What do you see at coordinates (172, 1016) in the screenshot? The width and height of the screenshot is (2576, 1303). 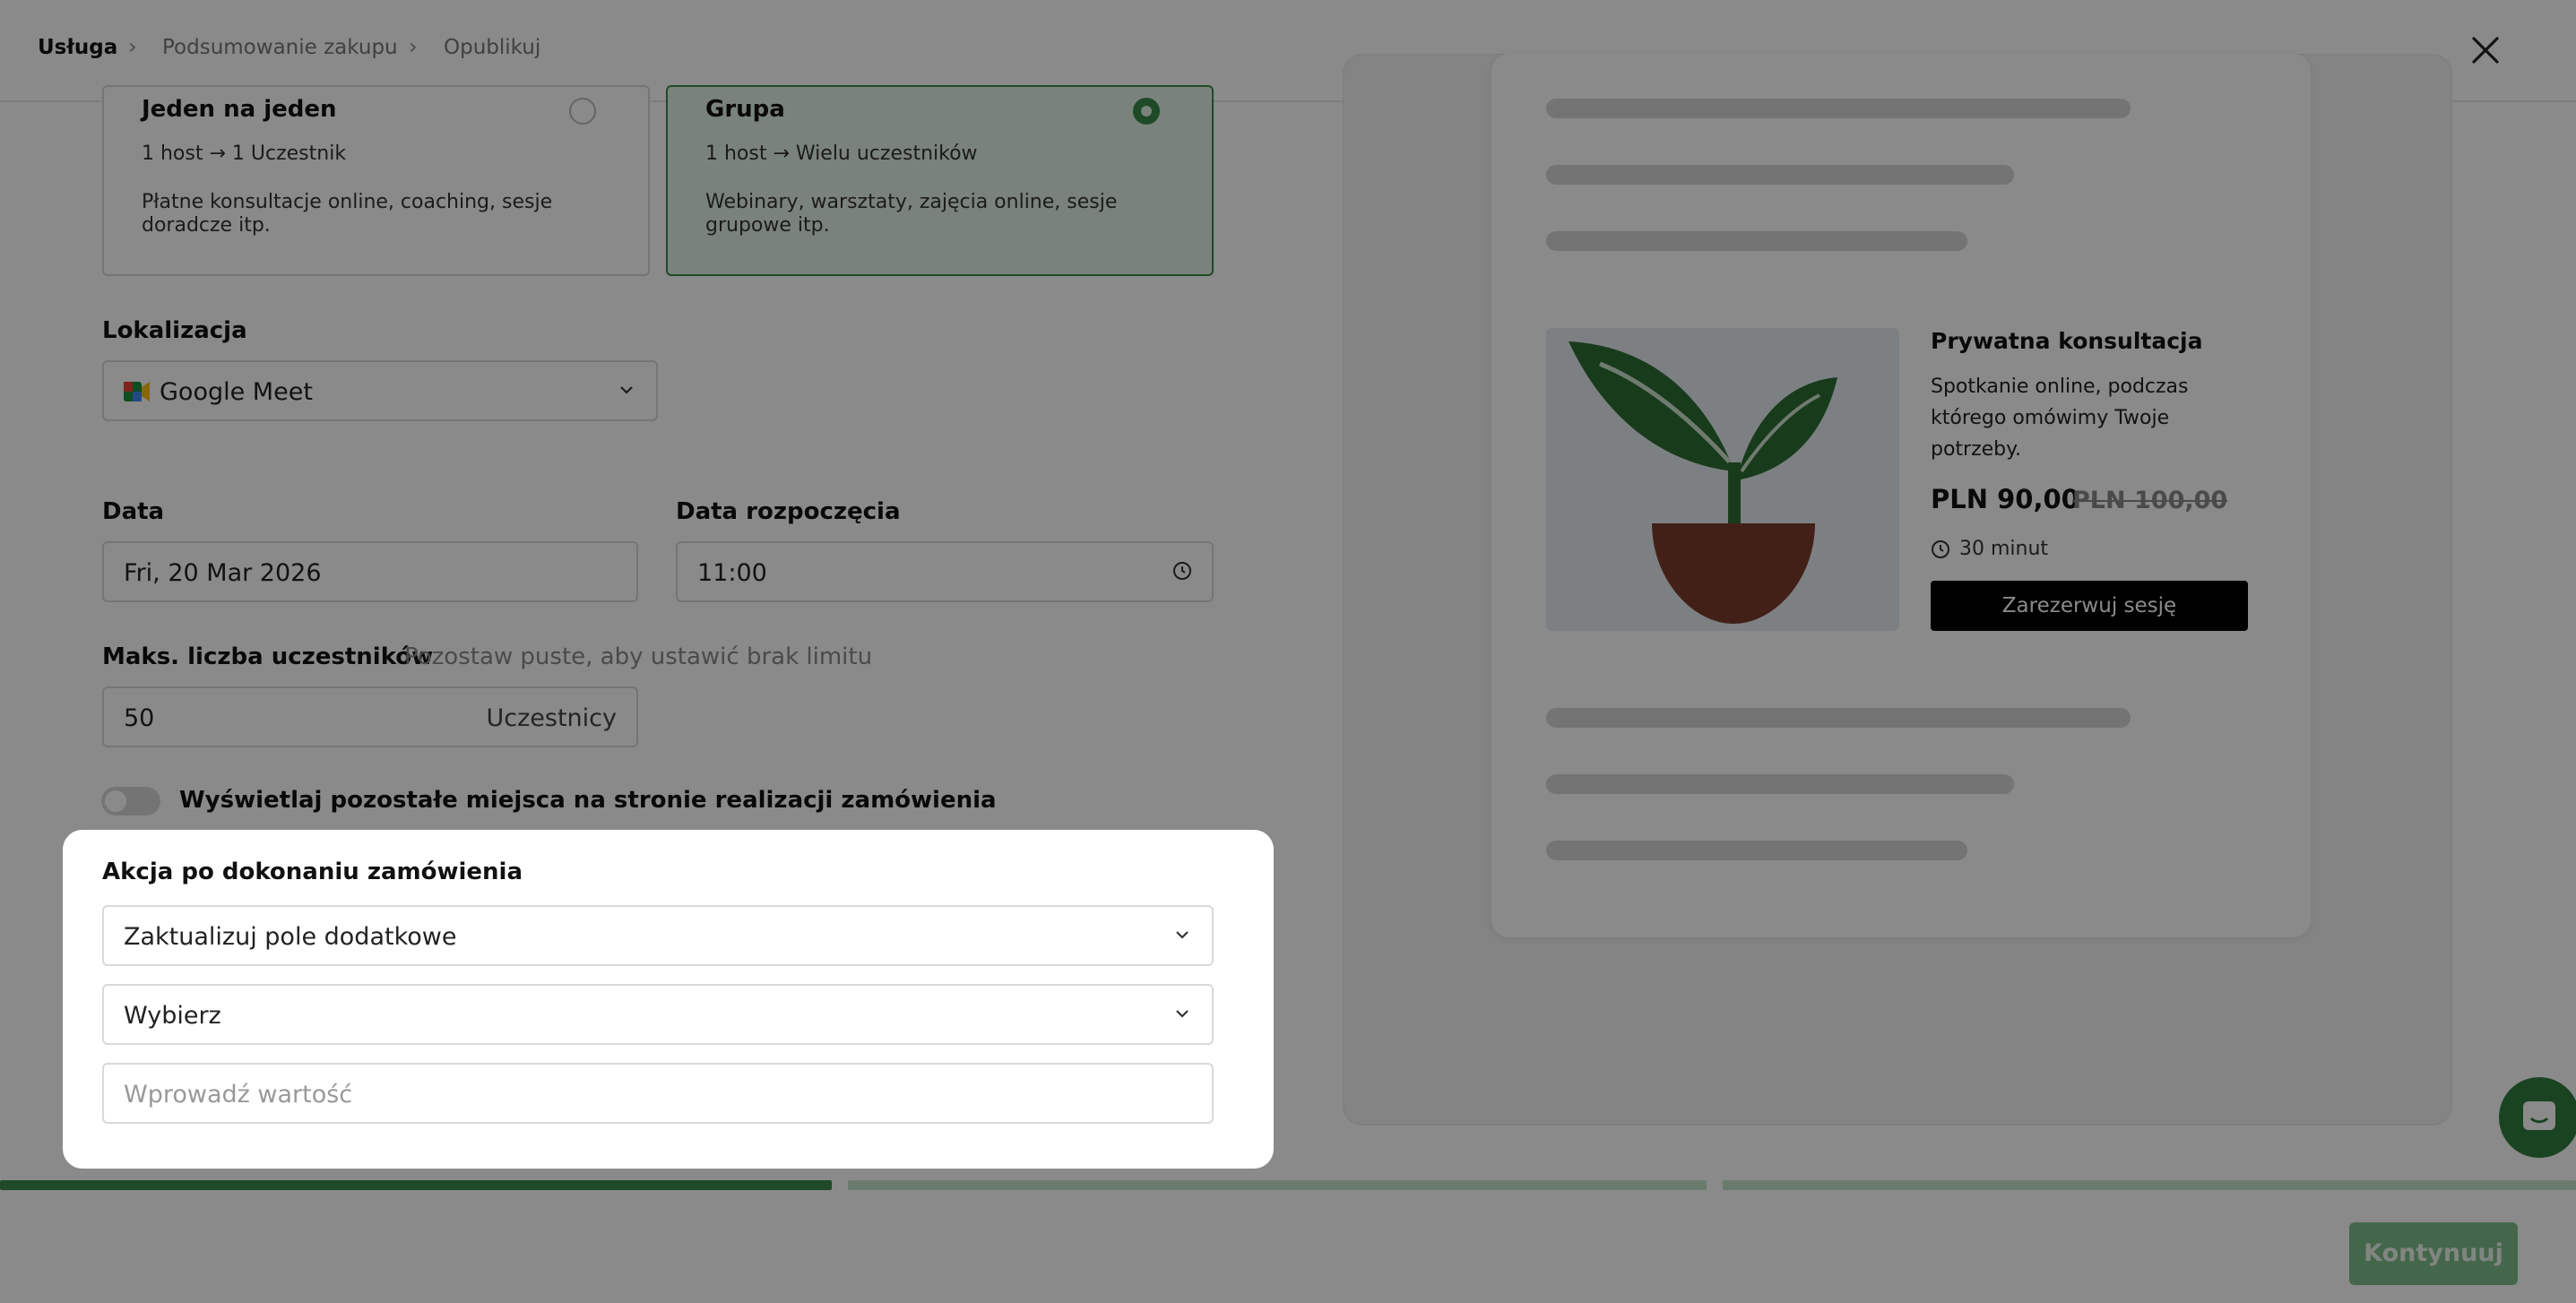 I see `custom-field-value: Wybierz` at bounding box center [172, 1016].